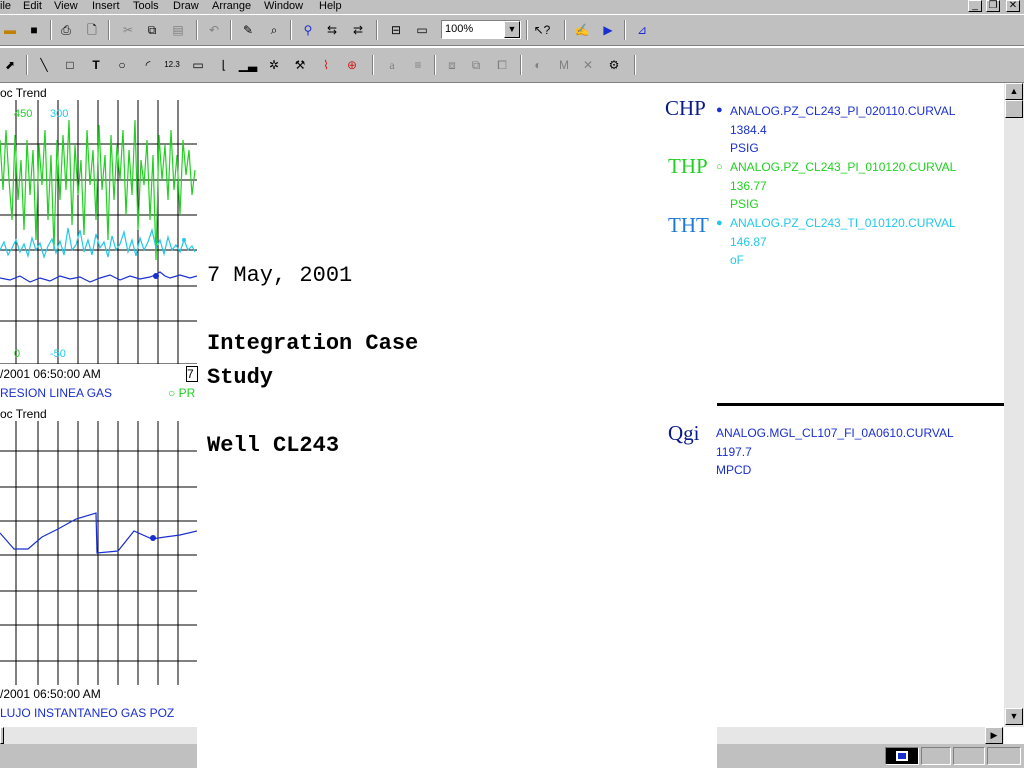  I want to click on close-button: ✕, so click(1013, 6).